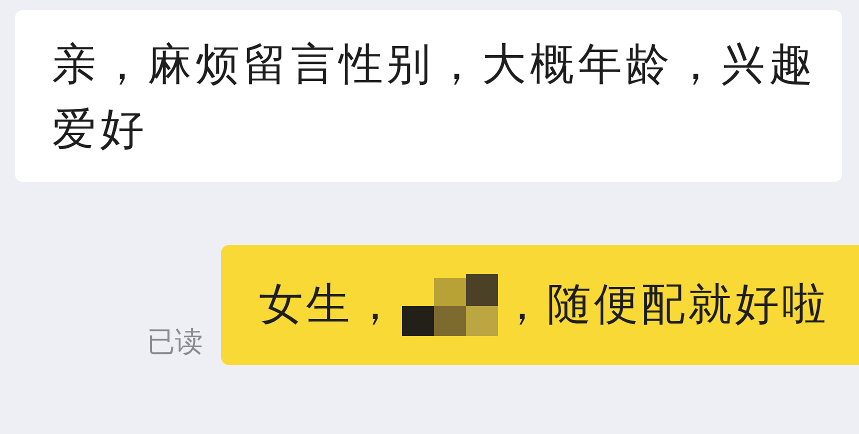 Image resolution: width=859 pixels, height=434 pixels. What do you see at coordinates (664, 305) in the screenshot?
I see `message-text: ，随便配就好啦` at bounding box center [664, 305].